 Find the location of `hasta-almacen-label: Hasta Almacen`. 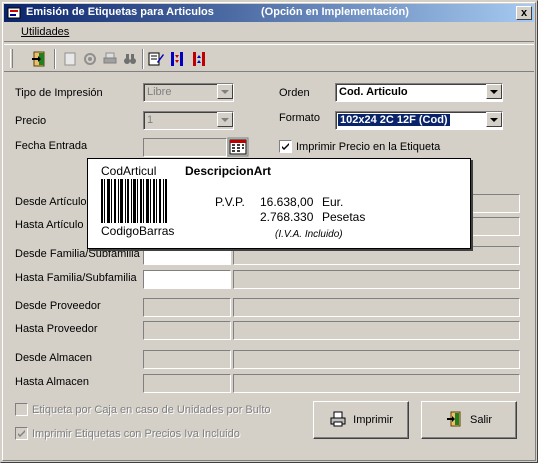

hasta-almacen-label: Hasta Almacen is located at coordinates (52, 382).